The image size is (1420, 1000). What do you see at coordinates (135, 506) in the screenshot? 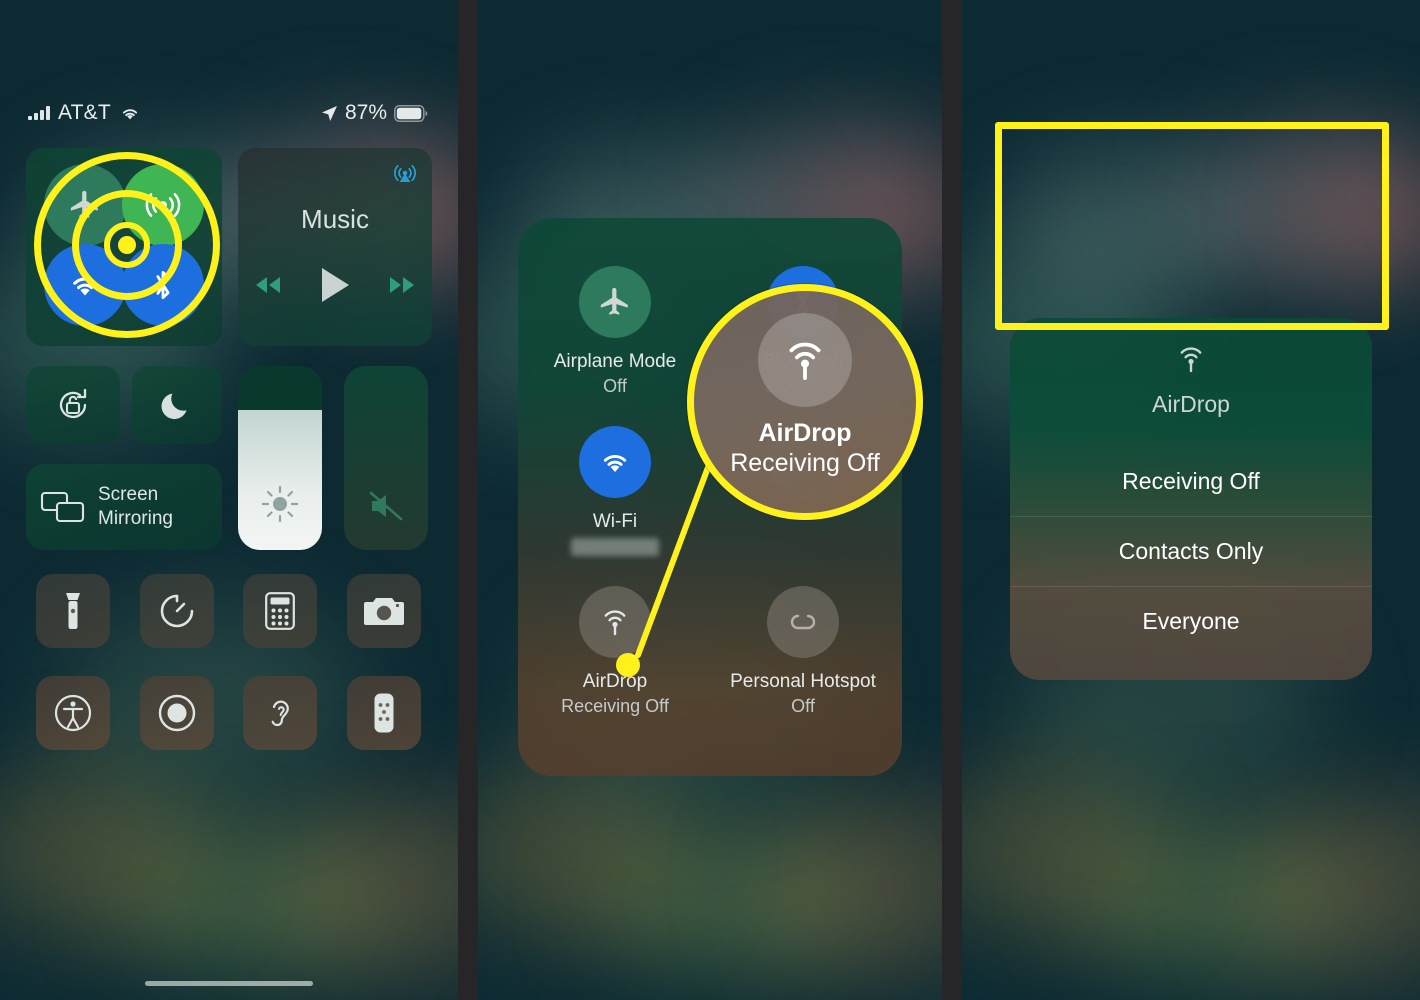
I see `screen-mirroring-label: Screen Mirroring` at bounding box center [135, 506].